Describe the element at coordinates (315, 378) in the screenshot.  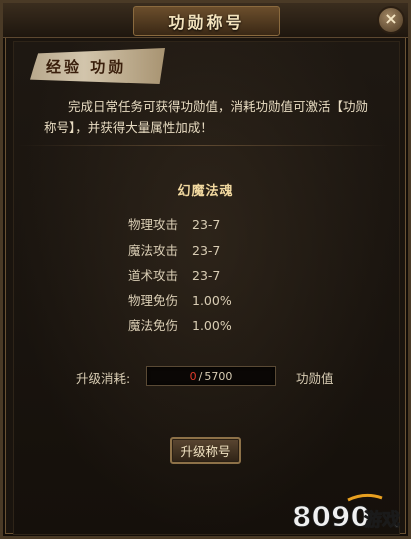
I see `upgrade-cost-unit: 功勋值` at that location.